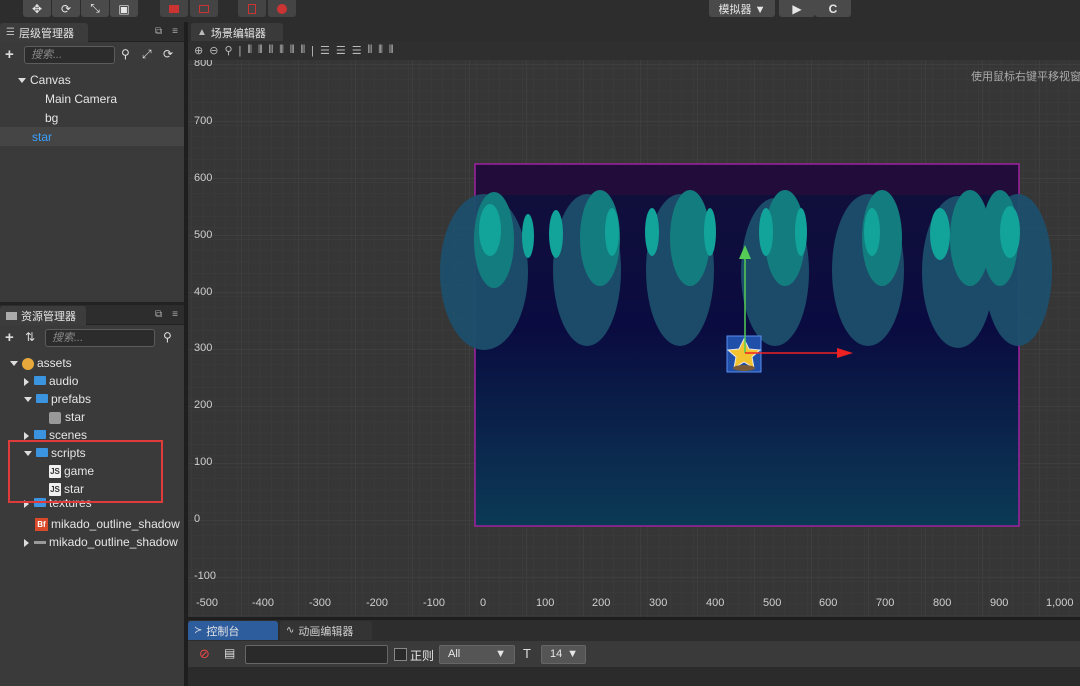 Image resolution: width=1080 pixels, height=686 pixels. Describe the element at coordinates (249, 50) in the screenshot. I see `align-left-icon: ⫴` at that location.